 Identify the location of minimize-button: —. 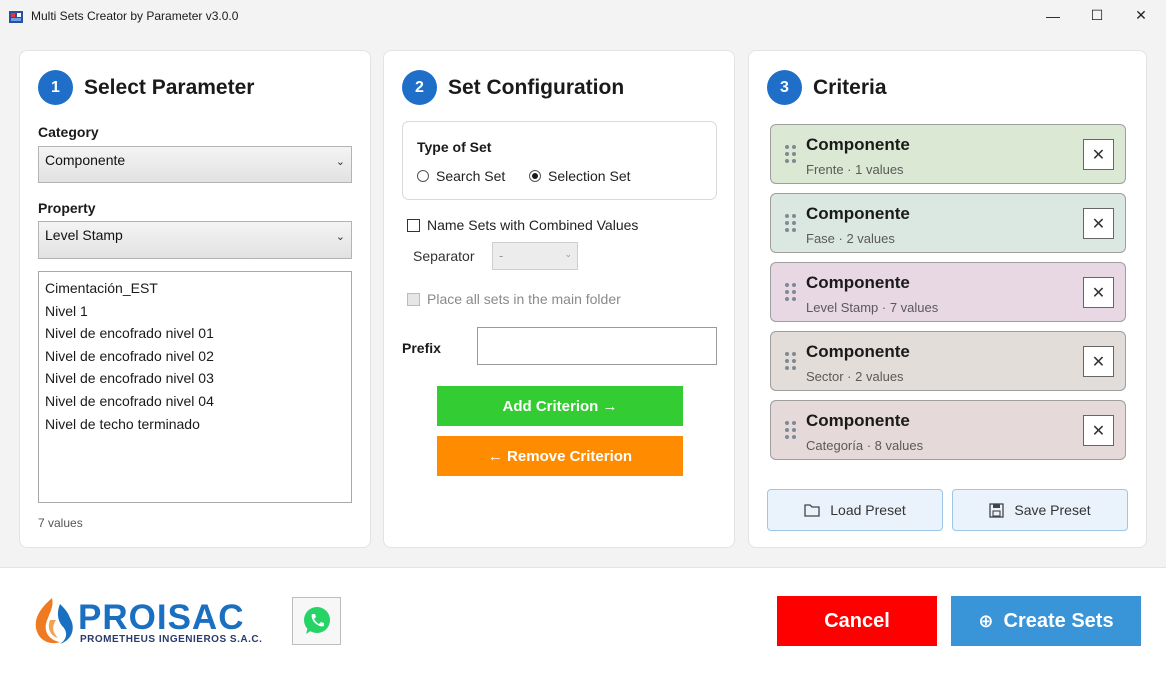
(1053, 15).